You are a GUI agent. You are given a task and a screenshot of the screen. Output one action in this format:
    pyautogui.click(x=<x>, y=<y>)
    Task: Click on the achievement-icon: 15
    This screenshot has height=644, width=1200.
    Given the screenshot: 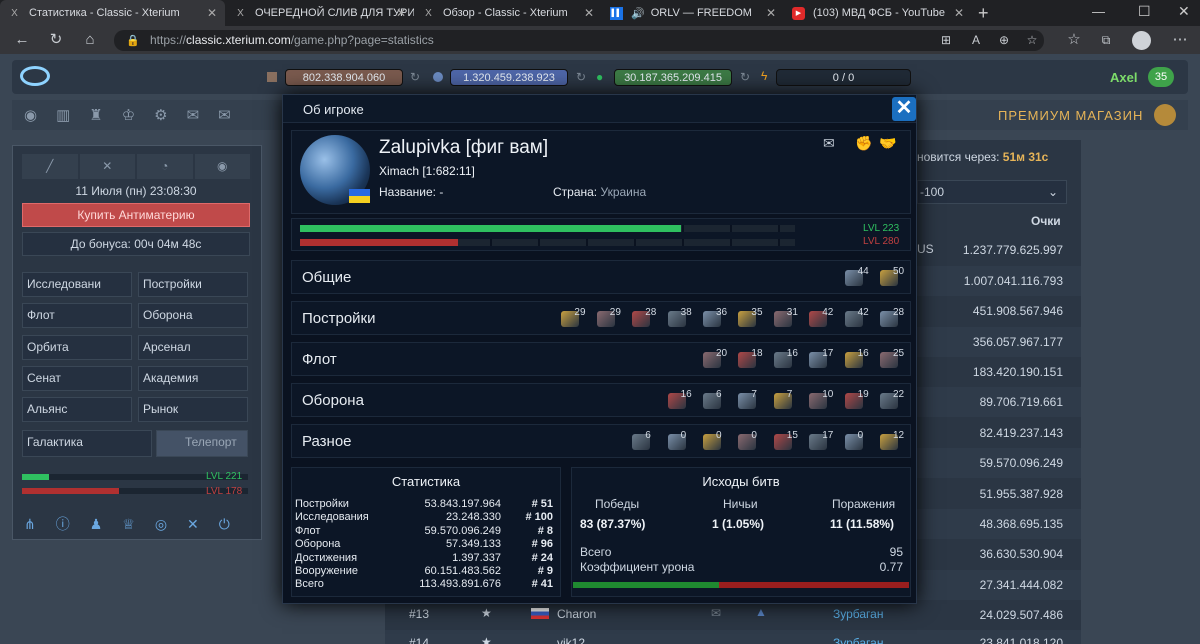 What is the action you would take?
    pyautogui.click(x=785, y=441)
    